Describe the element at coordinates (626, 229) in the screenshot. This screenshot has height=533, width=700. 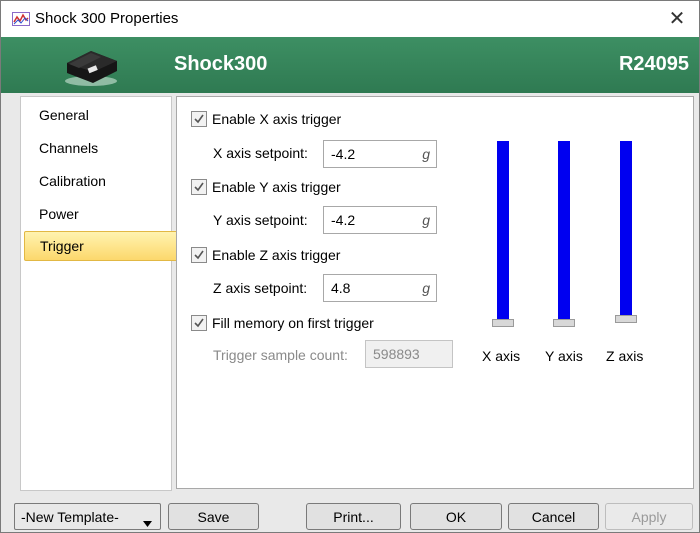
I see `z-axis-bar` at that location.